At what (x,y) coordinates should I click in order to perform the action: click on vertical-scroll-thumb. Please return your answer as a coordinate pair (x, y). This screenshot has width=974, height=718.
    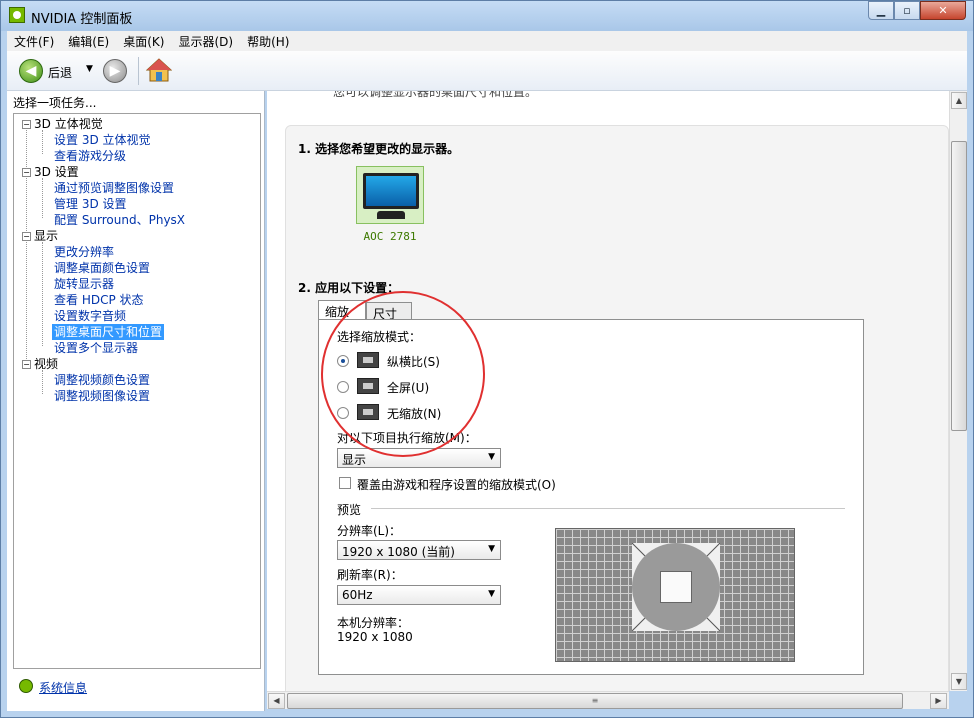
    Looking at the image, I should click on (959, 286).